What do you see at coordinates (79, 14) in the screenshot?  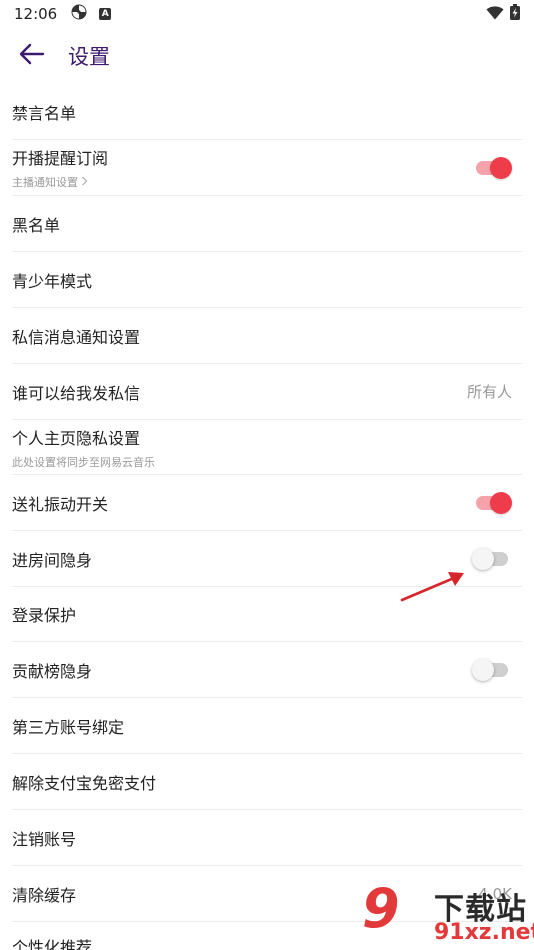 I see `pinwheel-icon` at bounding box center [79, 14].